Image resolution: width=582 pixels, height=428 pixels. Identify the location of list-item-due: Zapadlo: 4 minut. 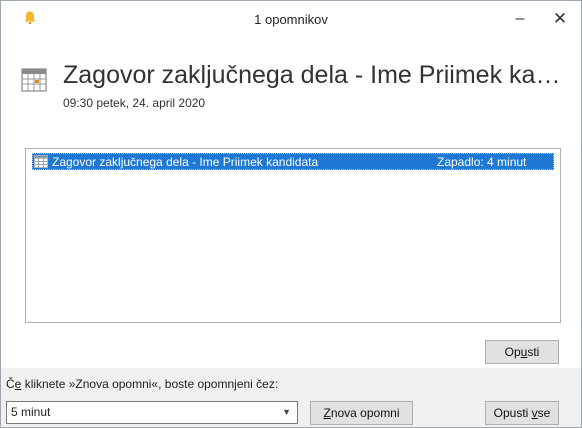
(482, 162).